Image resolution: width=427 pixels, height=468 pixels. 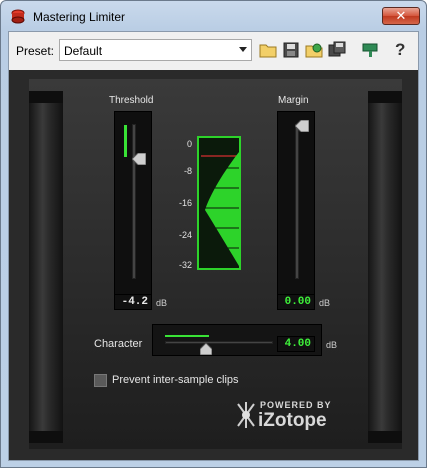 What do you see at coordinates (185, 203) in the screenshot?
I see `meter-scale-label: -16` at bounding box center [185, 203].